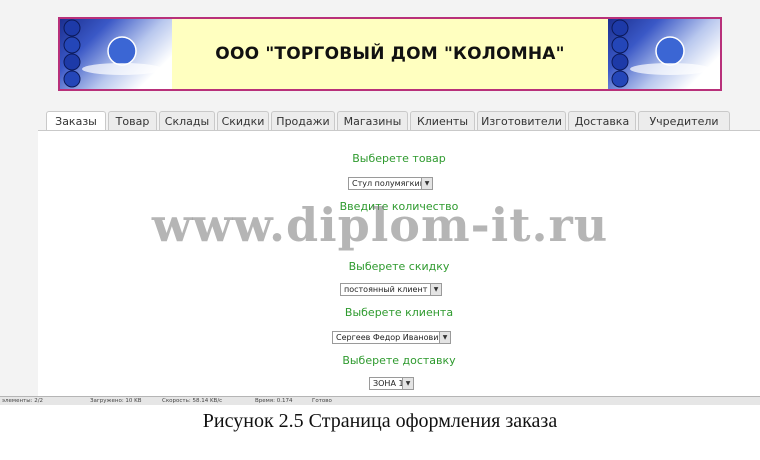  Describe the element at coordinates (303, 120) in the screenshot. I see `tab-sales: Продажи` at that location.